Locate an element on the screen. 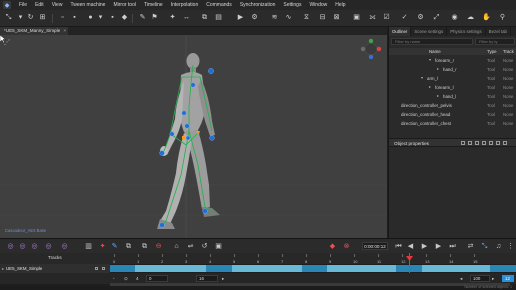 The image size is (516, 290). menu-timeline: Timeline is located at coordinates (153, 5).